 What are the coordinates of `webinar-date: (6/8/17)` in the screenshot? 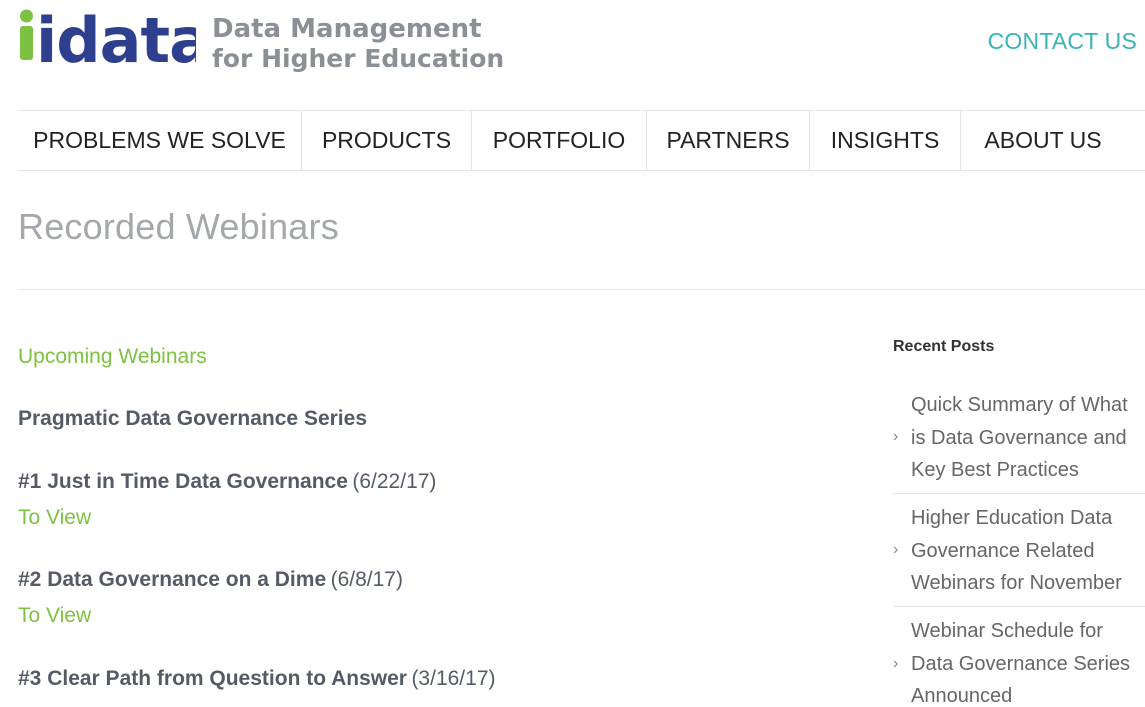 It's located at (366, 579).